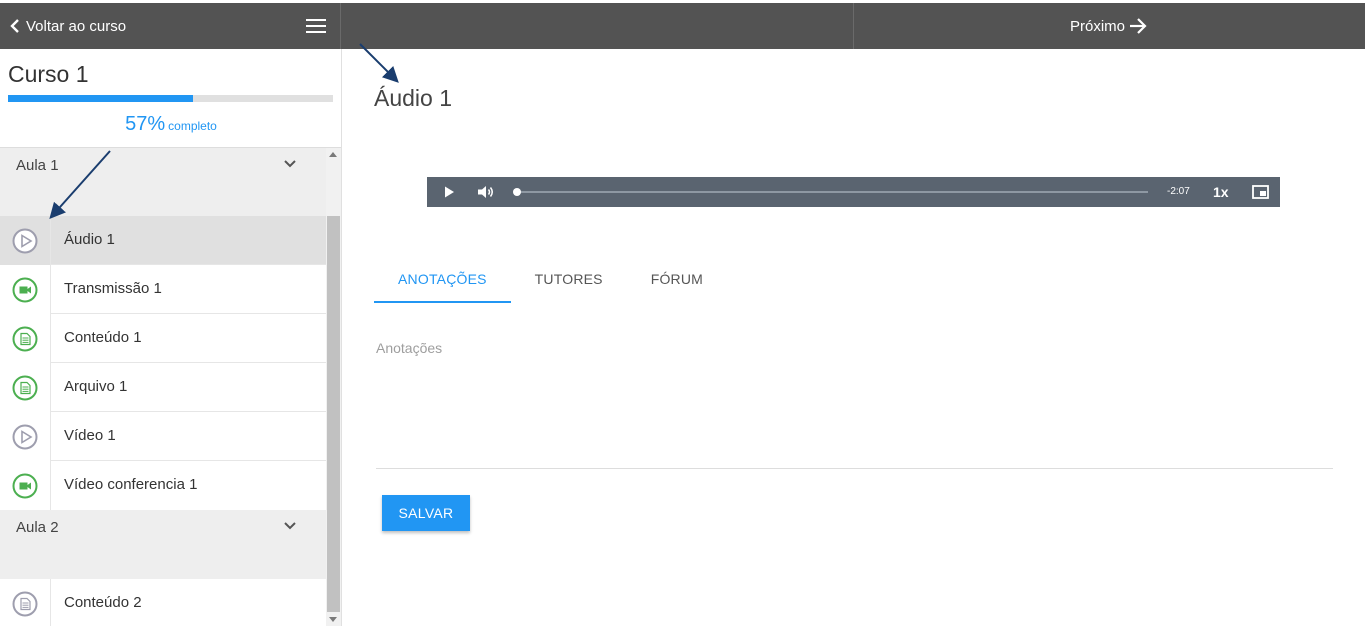  What do you see at coordinates (192, 126) in the screenshot?
I see `progress-suffix: completo` at bounding box center [192, 126].